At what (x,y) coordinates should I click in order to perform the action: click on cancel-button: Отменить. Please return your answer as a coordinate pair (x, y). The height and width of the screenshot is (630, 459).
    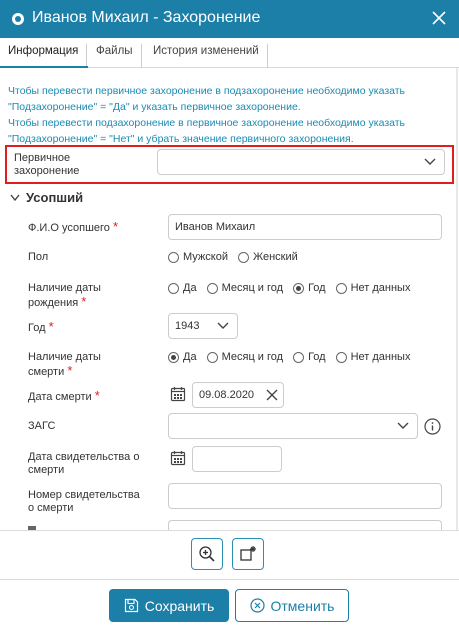
    Looking at the image, I should click on (292, 605).